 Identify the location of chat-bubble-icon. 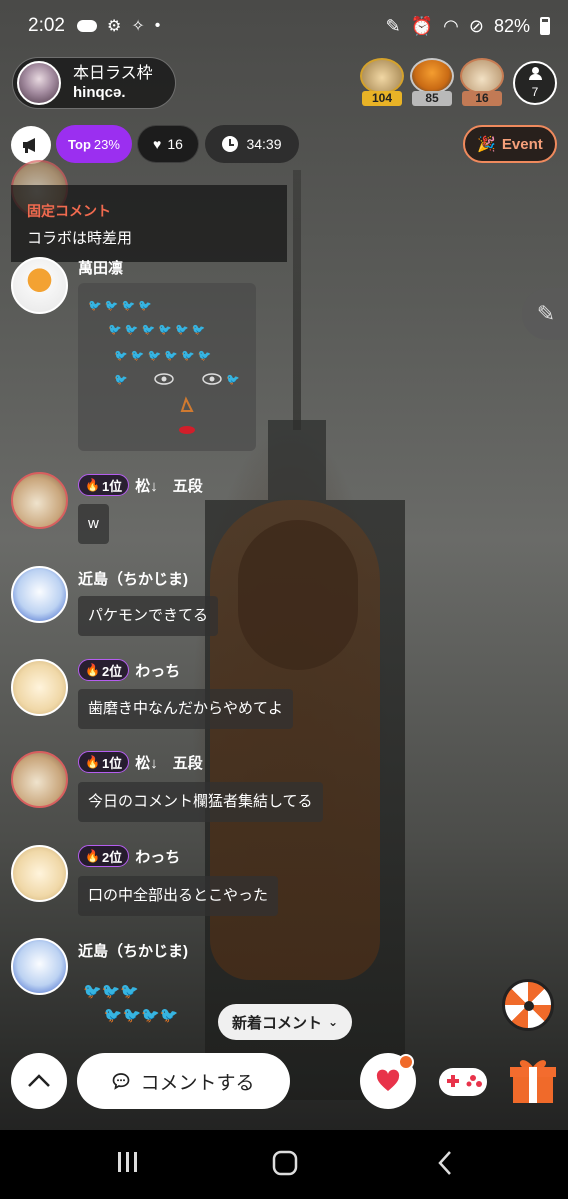
(121, 1081).